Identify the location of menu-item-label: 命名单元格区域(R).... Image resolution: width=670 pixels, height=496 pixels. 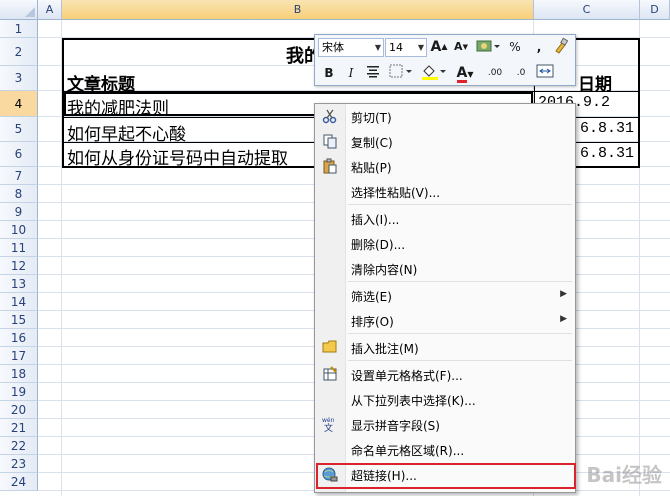
(408, 451).